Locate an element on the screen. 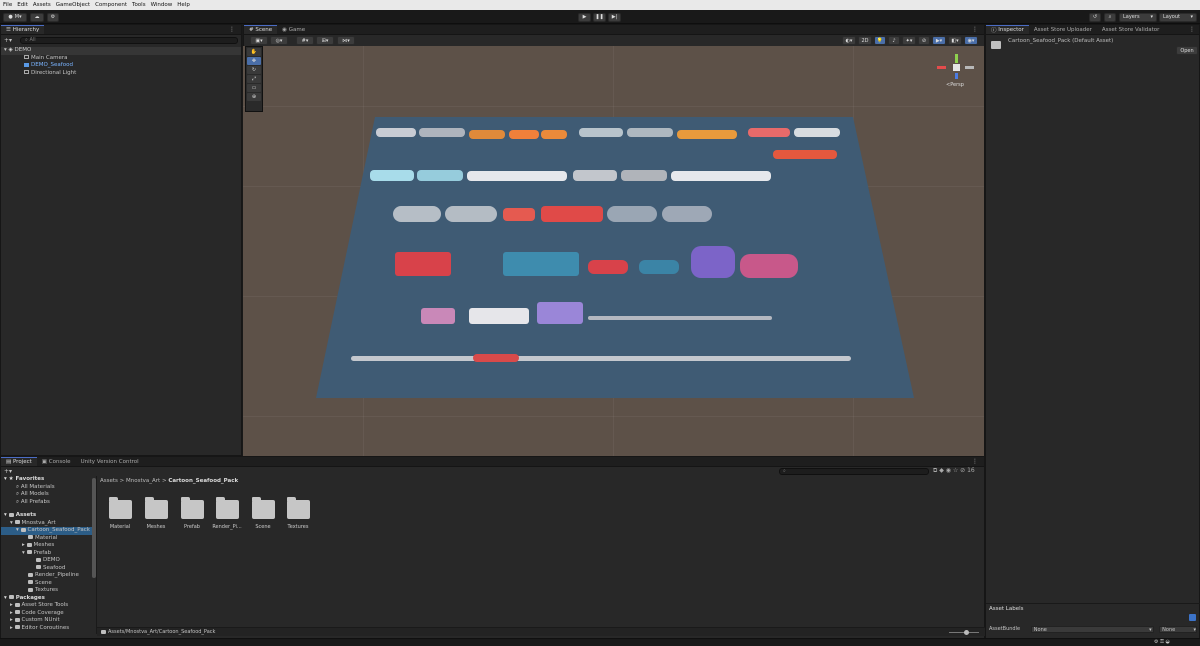 The image size is (1200, 646). camera-dropdown: ▶▾ is located at coordinates (939, 40).